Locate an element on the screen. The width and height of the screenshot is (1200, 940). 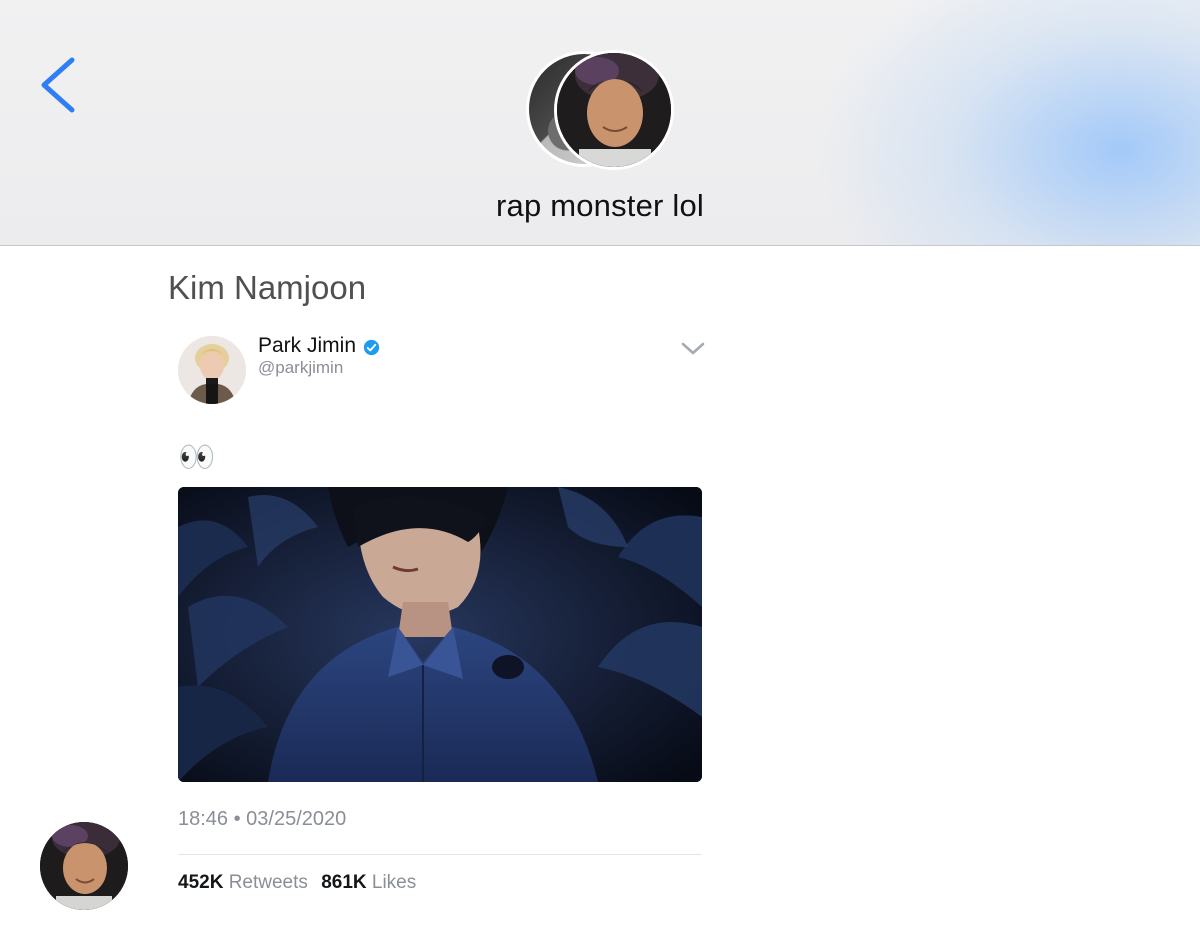
retweets-label: Retweets is located at coordinates (268, 882).